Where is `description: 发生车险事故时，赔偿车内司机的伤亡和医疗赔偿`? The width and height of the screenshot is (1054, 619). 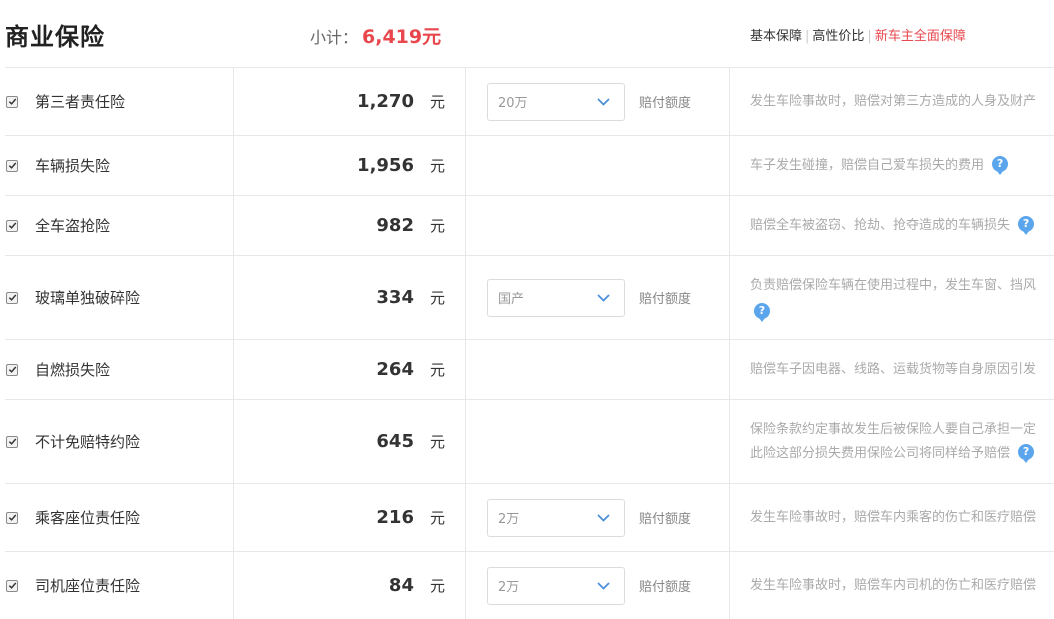 description: 发生车险事故时，赔偿车内司机的伤亡和医疗赔偿 is located at coordinates (893, 586).